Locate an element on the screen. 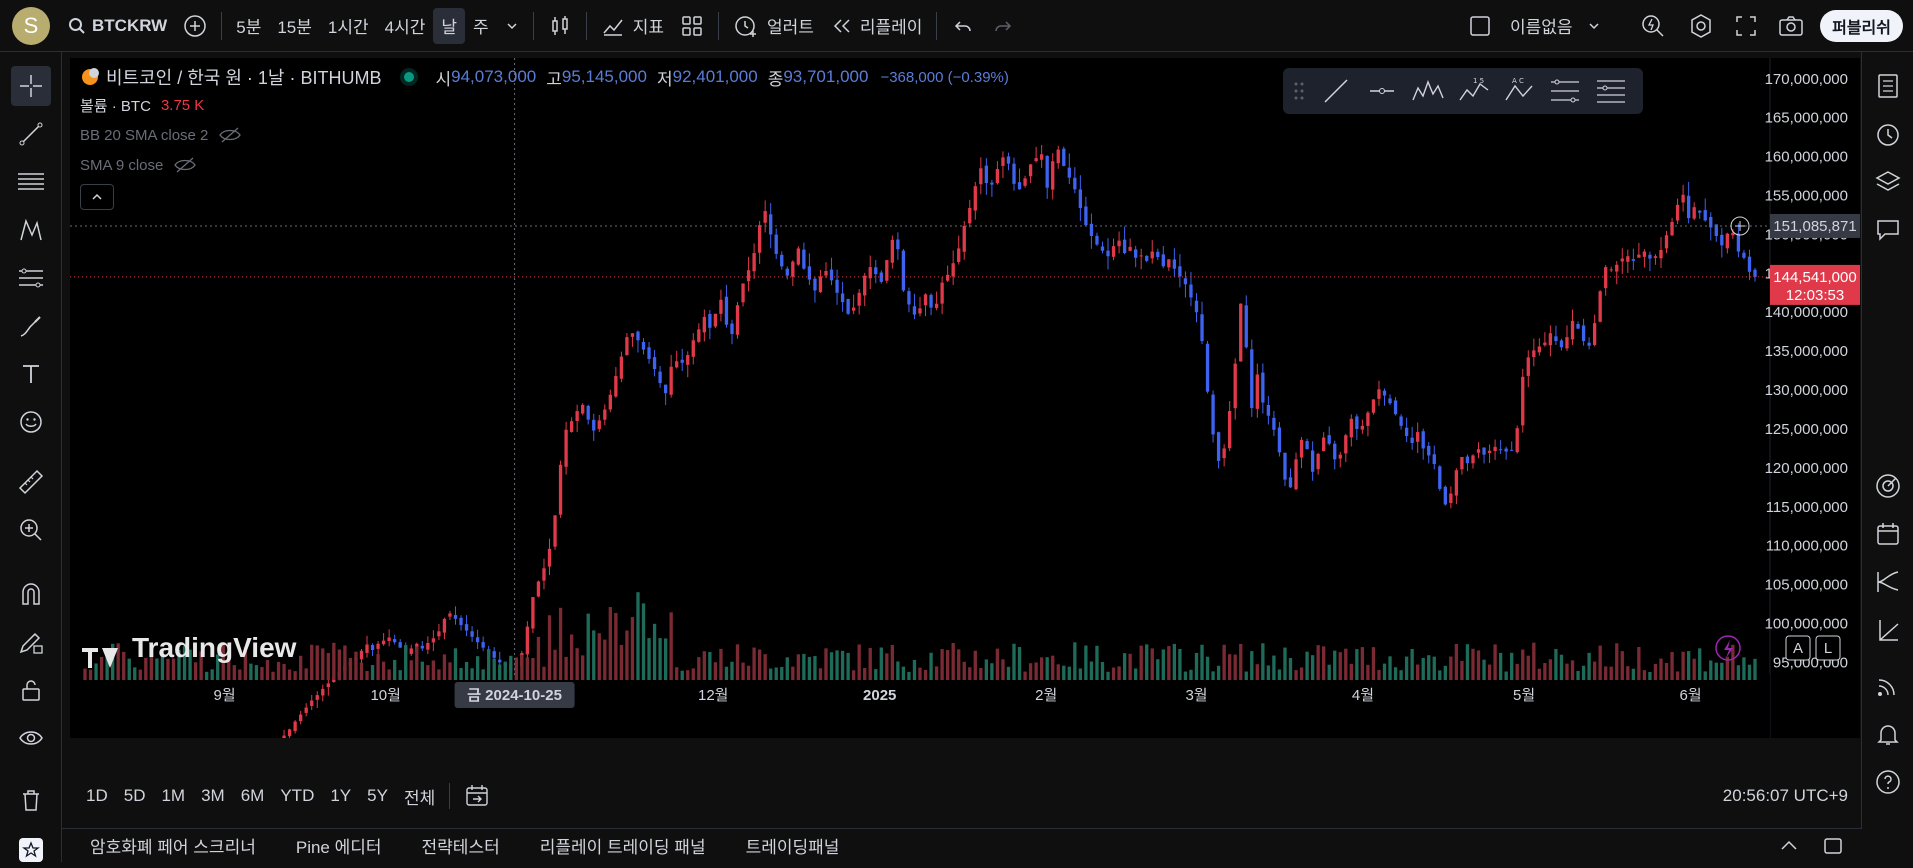  settings-button is located at coordinates (1701, 26).